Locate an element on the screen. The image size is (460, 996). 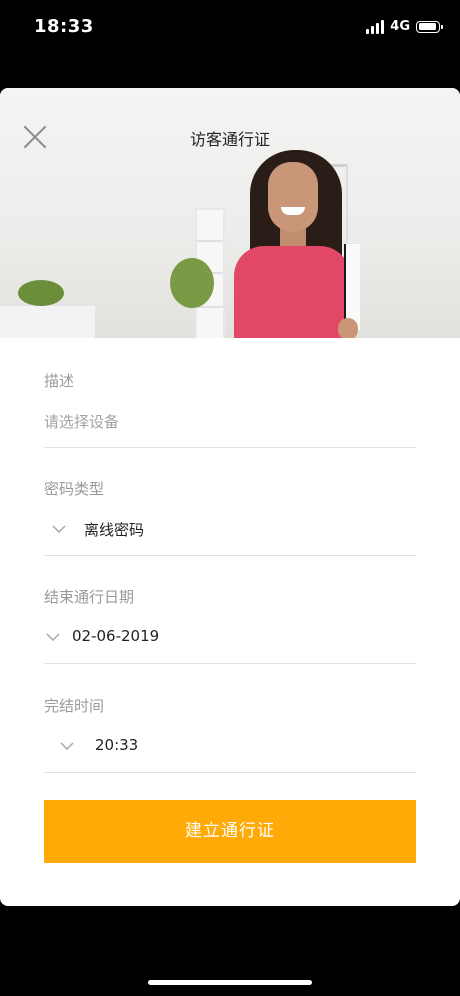
end-date-label: 结束通行日期 is located at coordinates (89, 597).